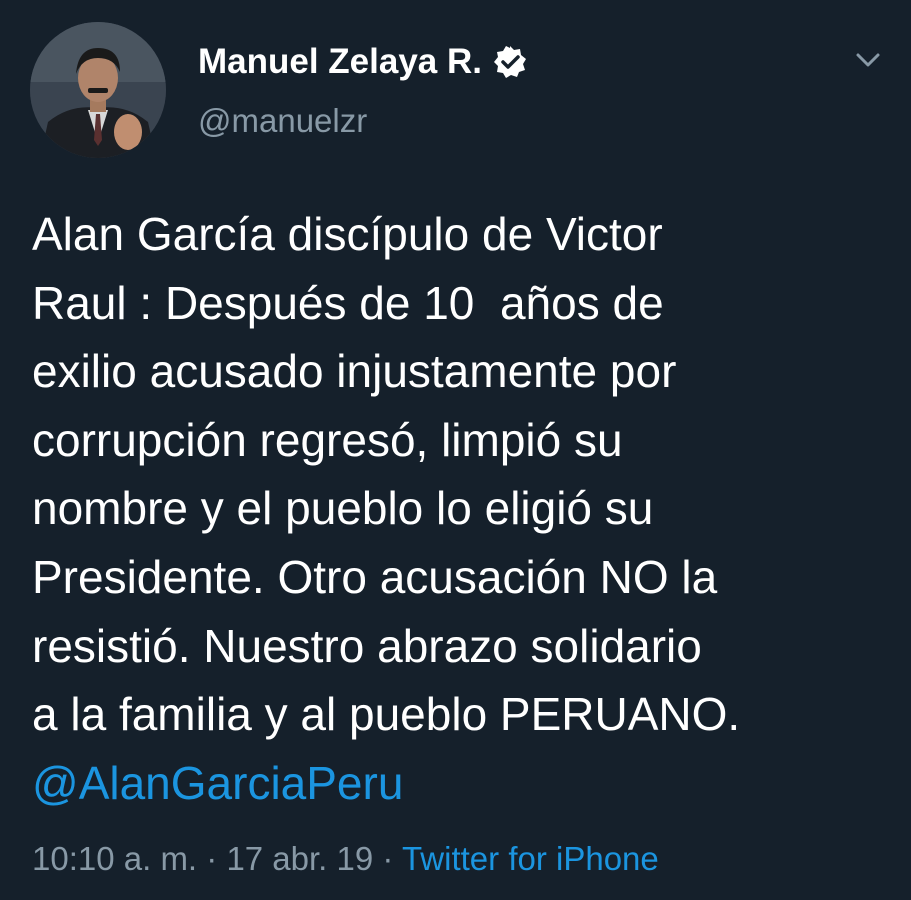 This screenshot has width=911, height=900. I want to click on avatar, so click(98, 90).